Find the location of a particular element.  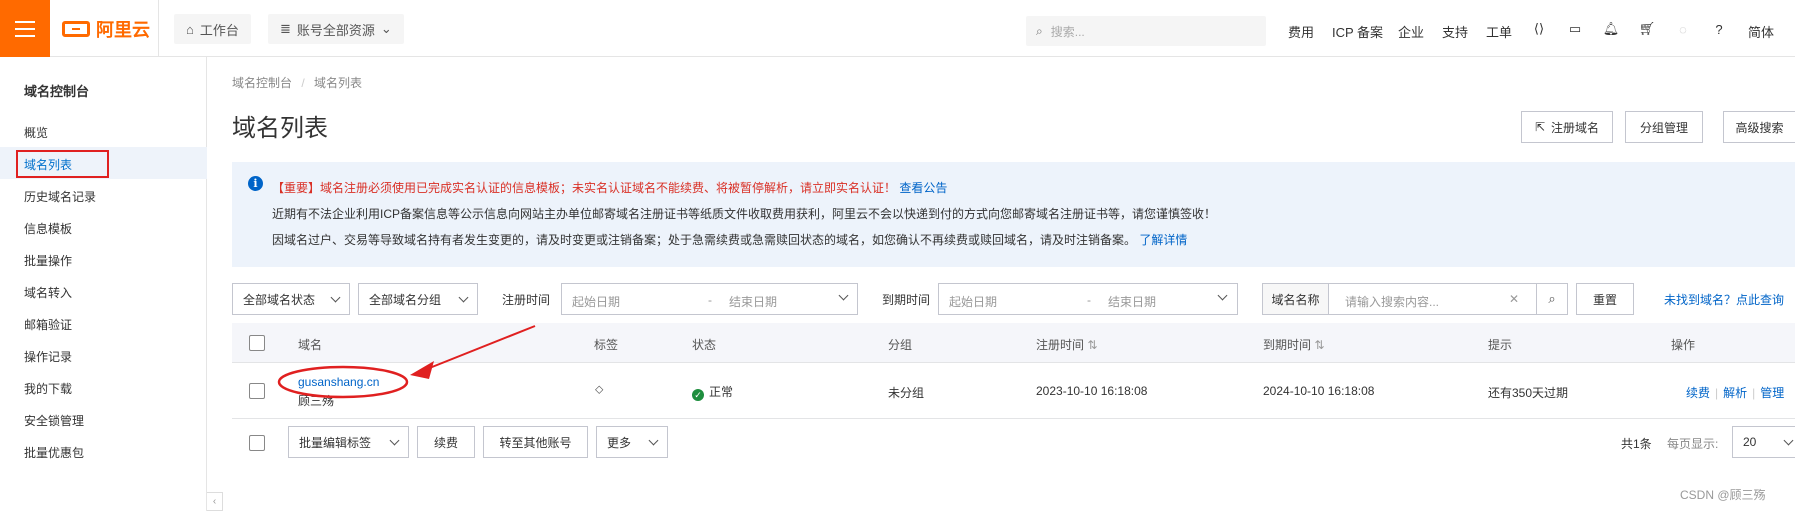

learn-more-link: 了解详情 is located at coordinates (1163, 240).